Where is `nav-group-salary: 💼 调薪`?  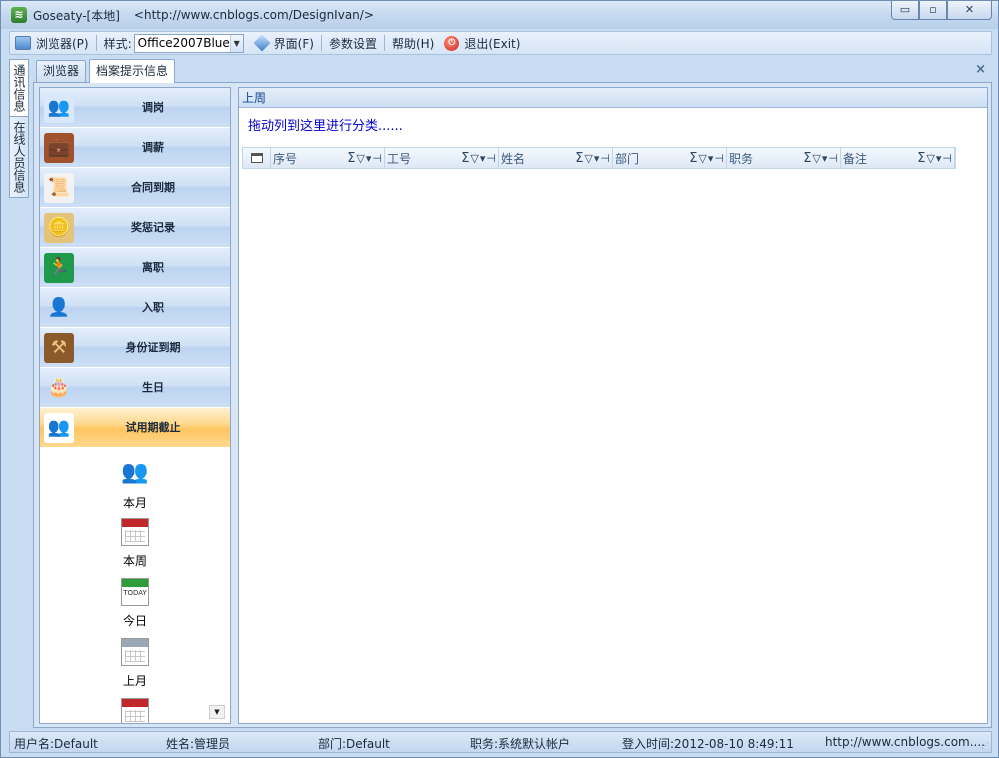 nav-group-salary: 💼 调薪 is located at coordinates (135, 148).